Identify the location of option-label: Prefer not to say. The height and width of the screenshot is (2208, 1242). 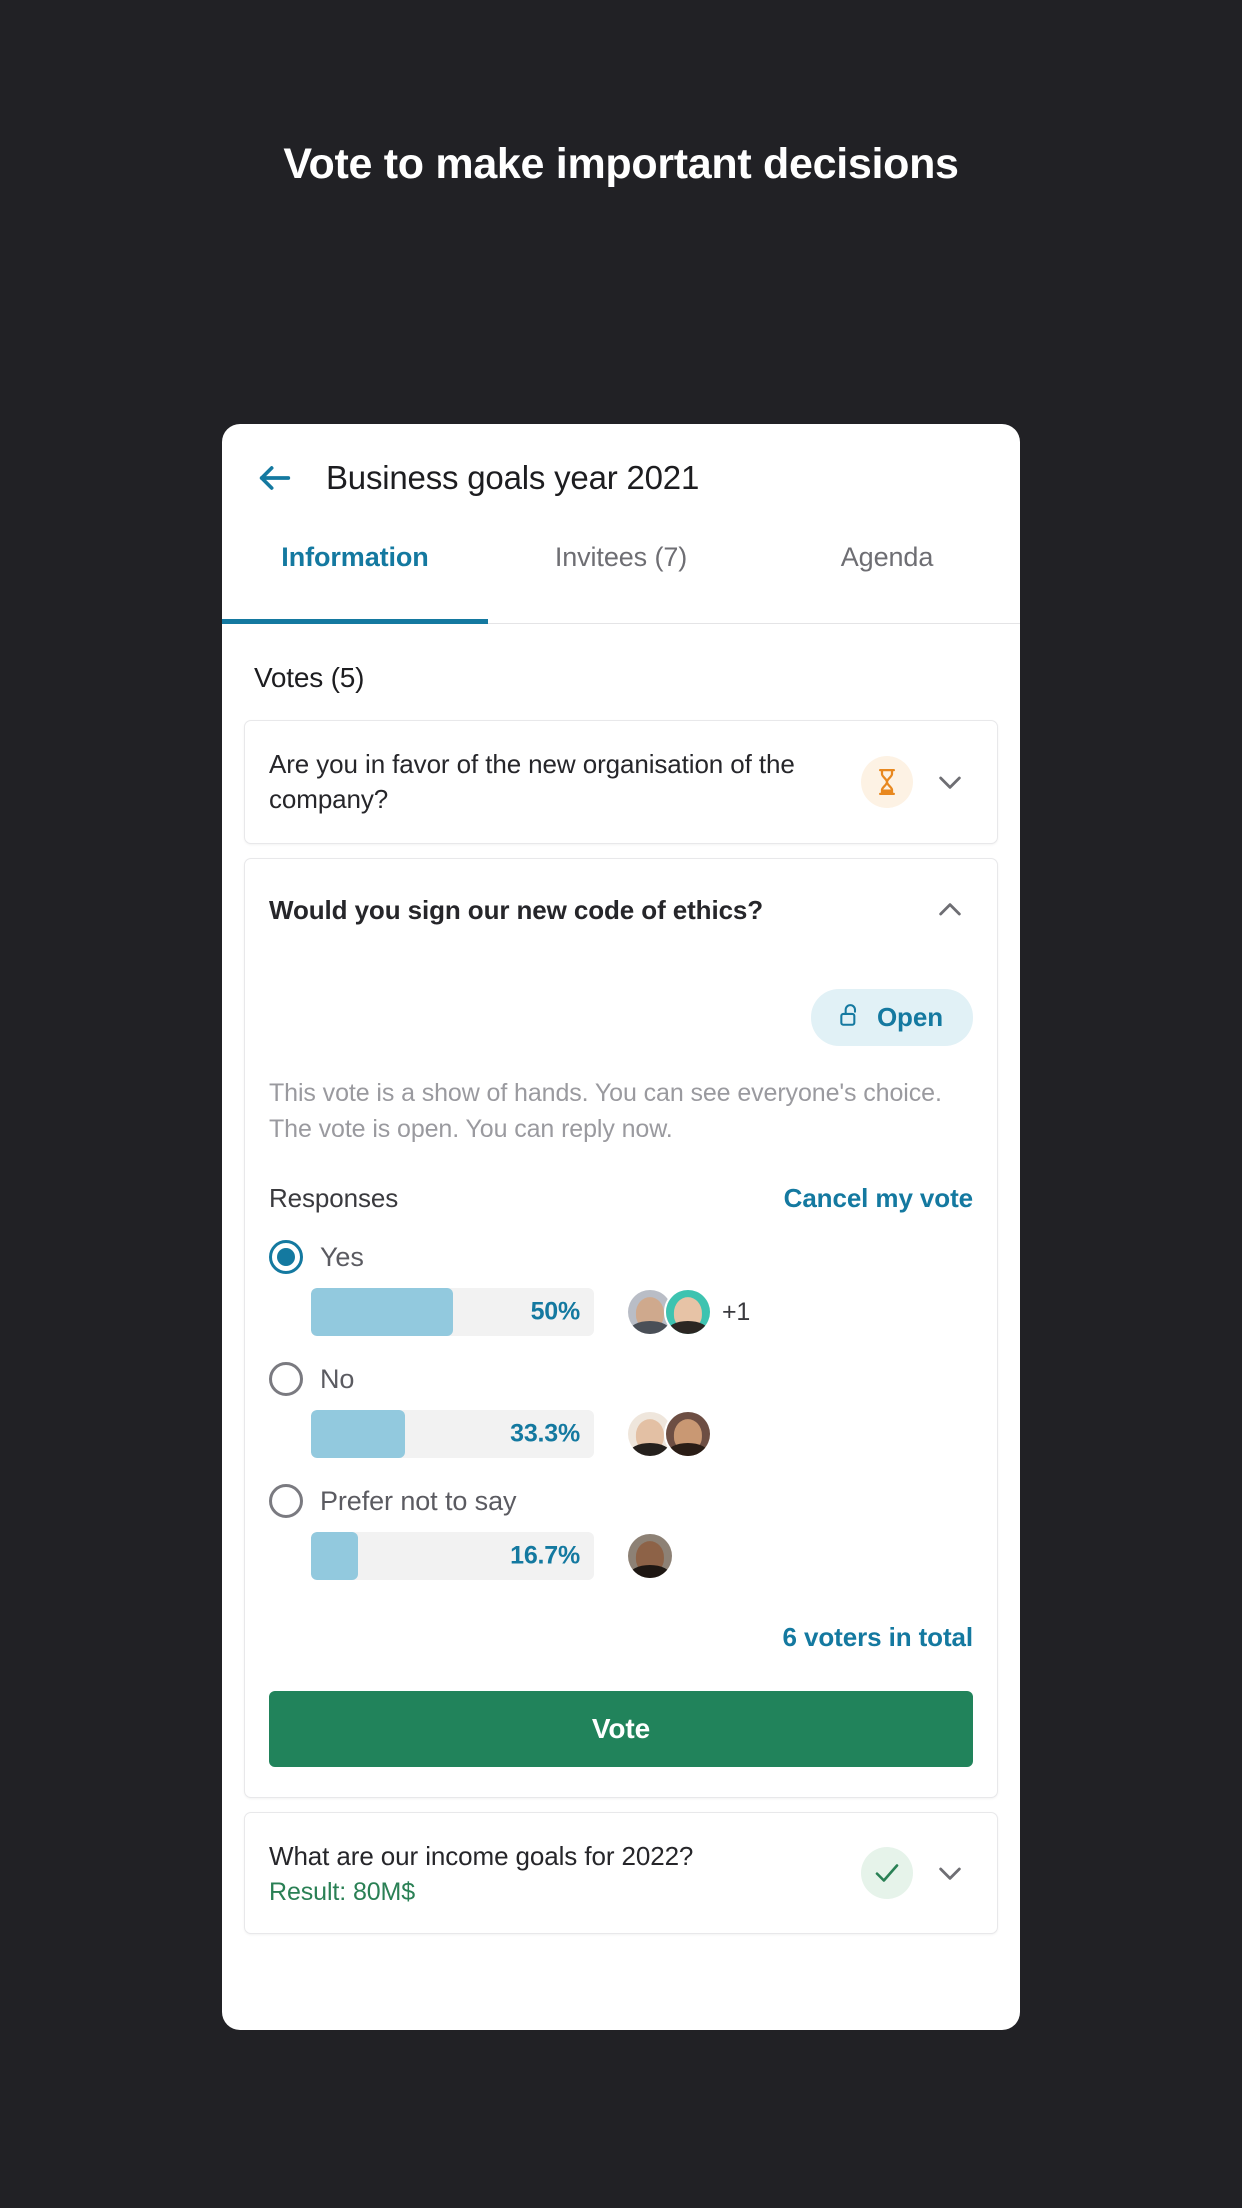
(418, 1500).